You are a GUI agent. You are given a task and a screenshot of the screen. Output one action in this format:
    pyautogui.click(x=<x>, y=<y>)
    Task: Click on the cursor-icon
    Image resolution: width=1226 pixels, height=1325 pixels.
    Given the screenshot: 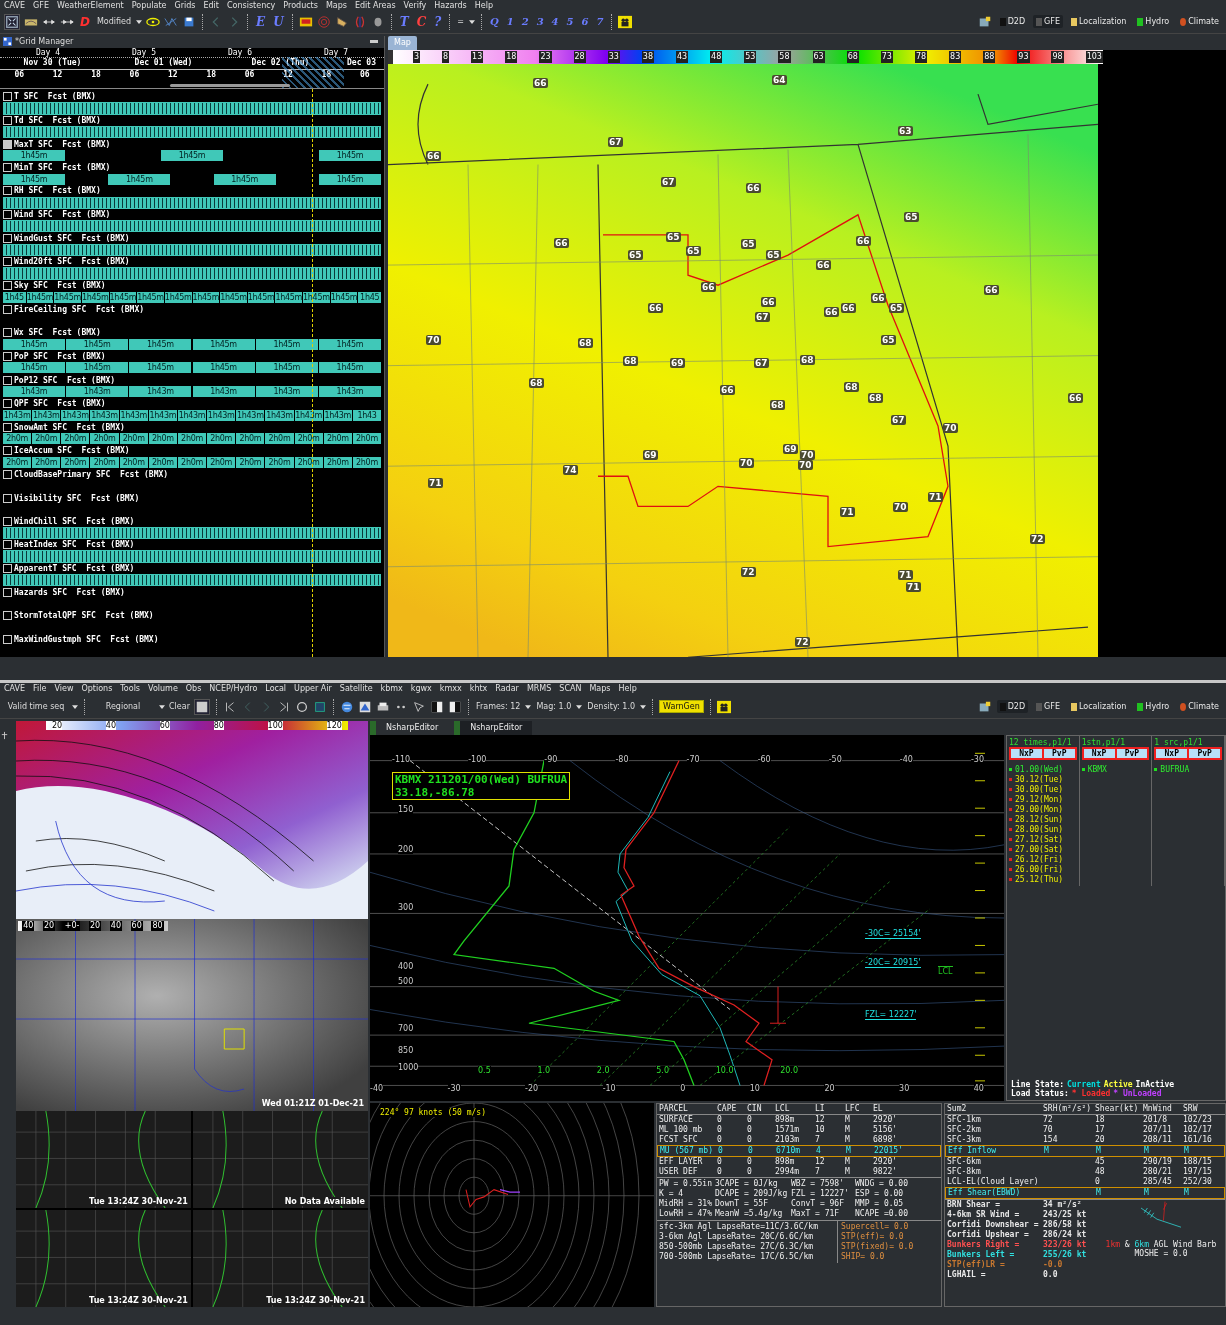 What is the action you would take?
    pyautogui.click(x=418, y=706)
    